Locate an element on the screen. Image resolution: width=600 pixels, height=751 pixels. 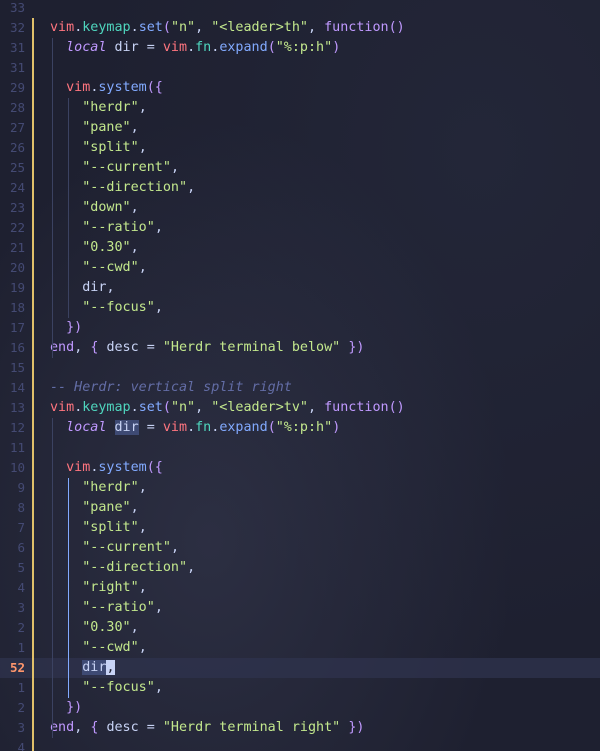
code-line: 5 "--direction", is located at coordinates (300, 568).